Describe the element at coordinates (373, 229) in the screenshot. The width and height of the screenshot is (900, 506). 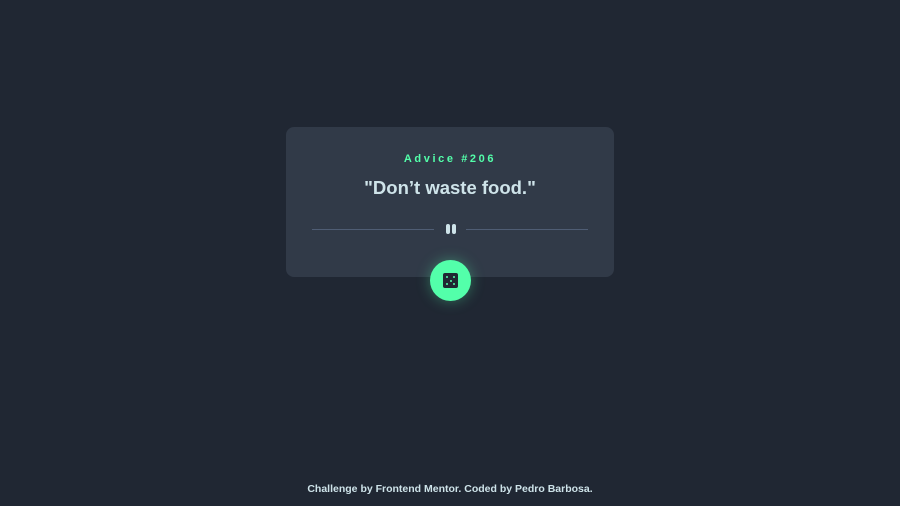
I see `divider-line-left` at that location.